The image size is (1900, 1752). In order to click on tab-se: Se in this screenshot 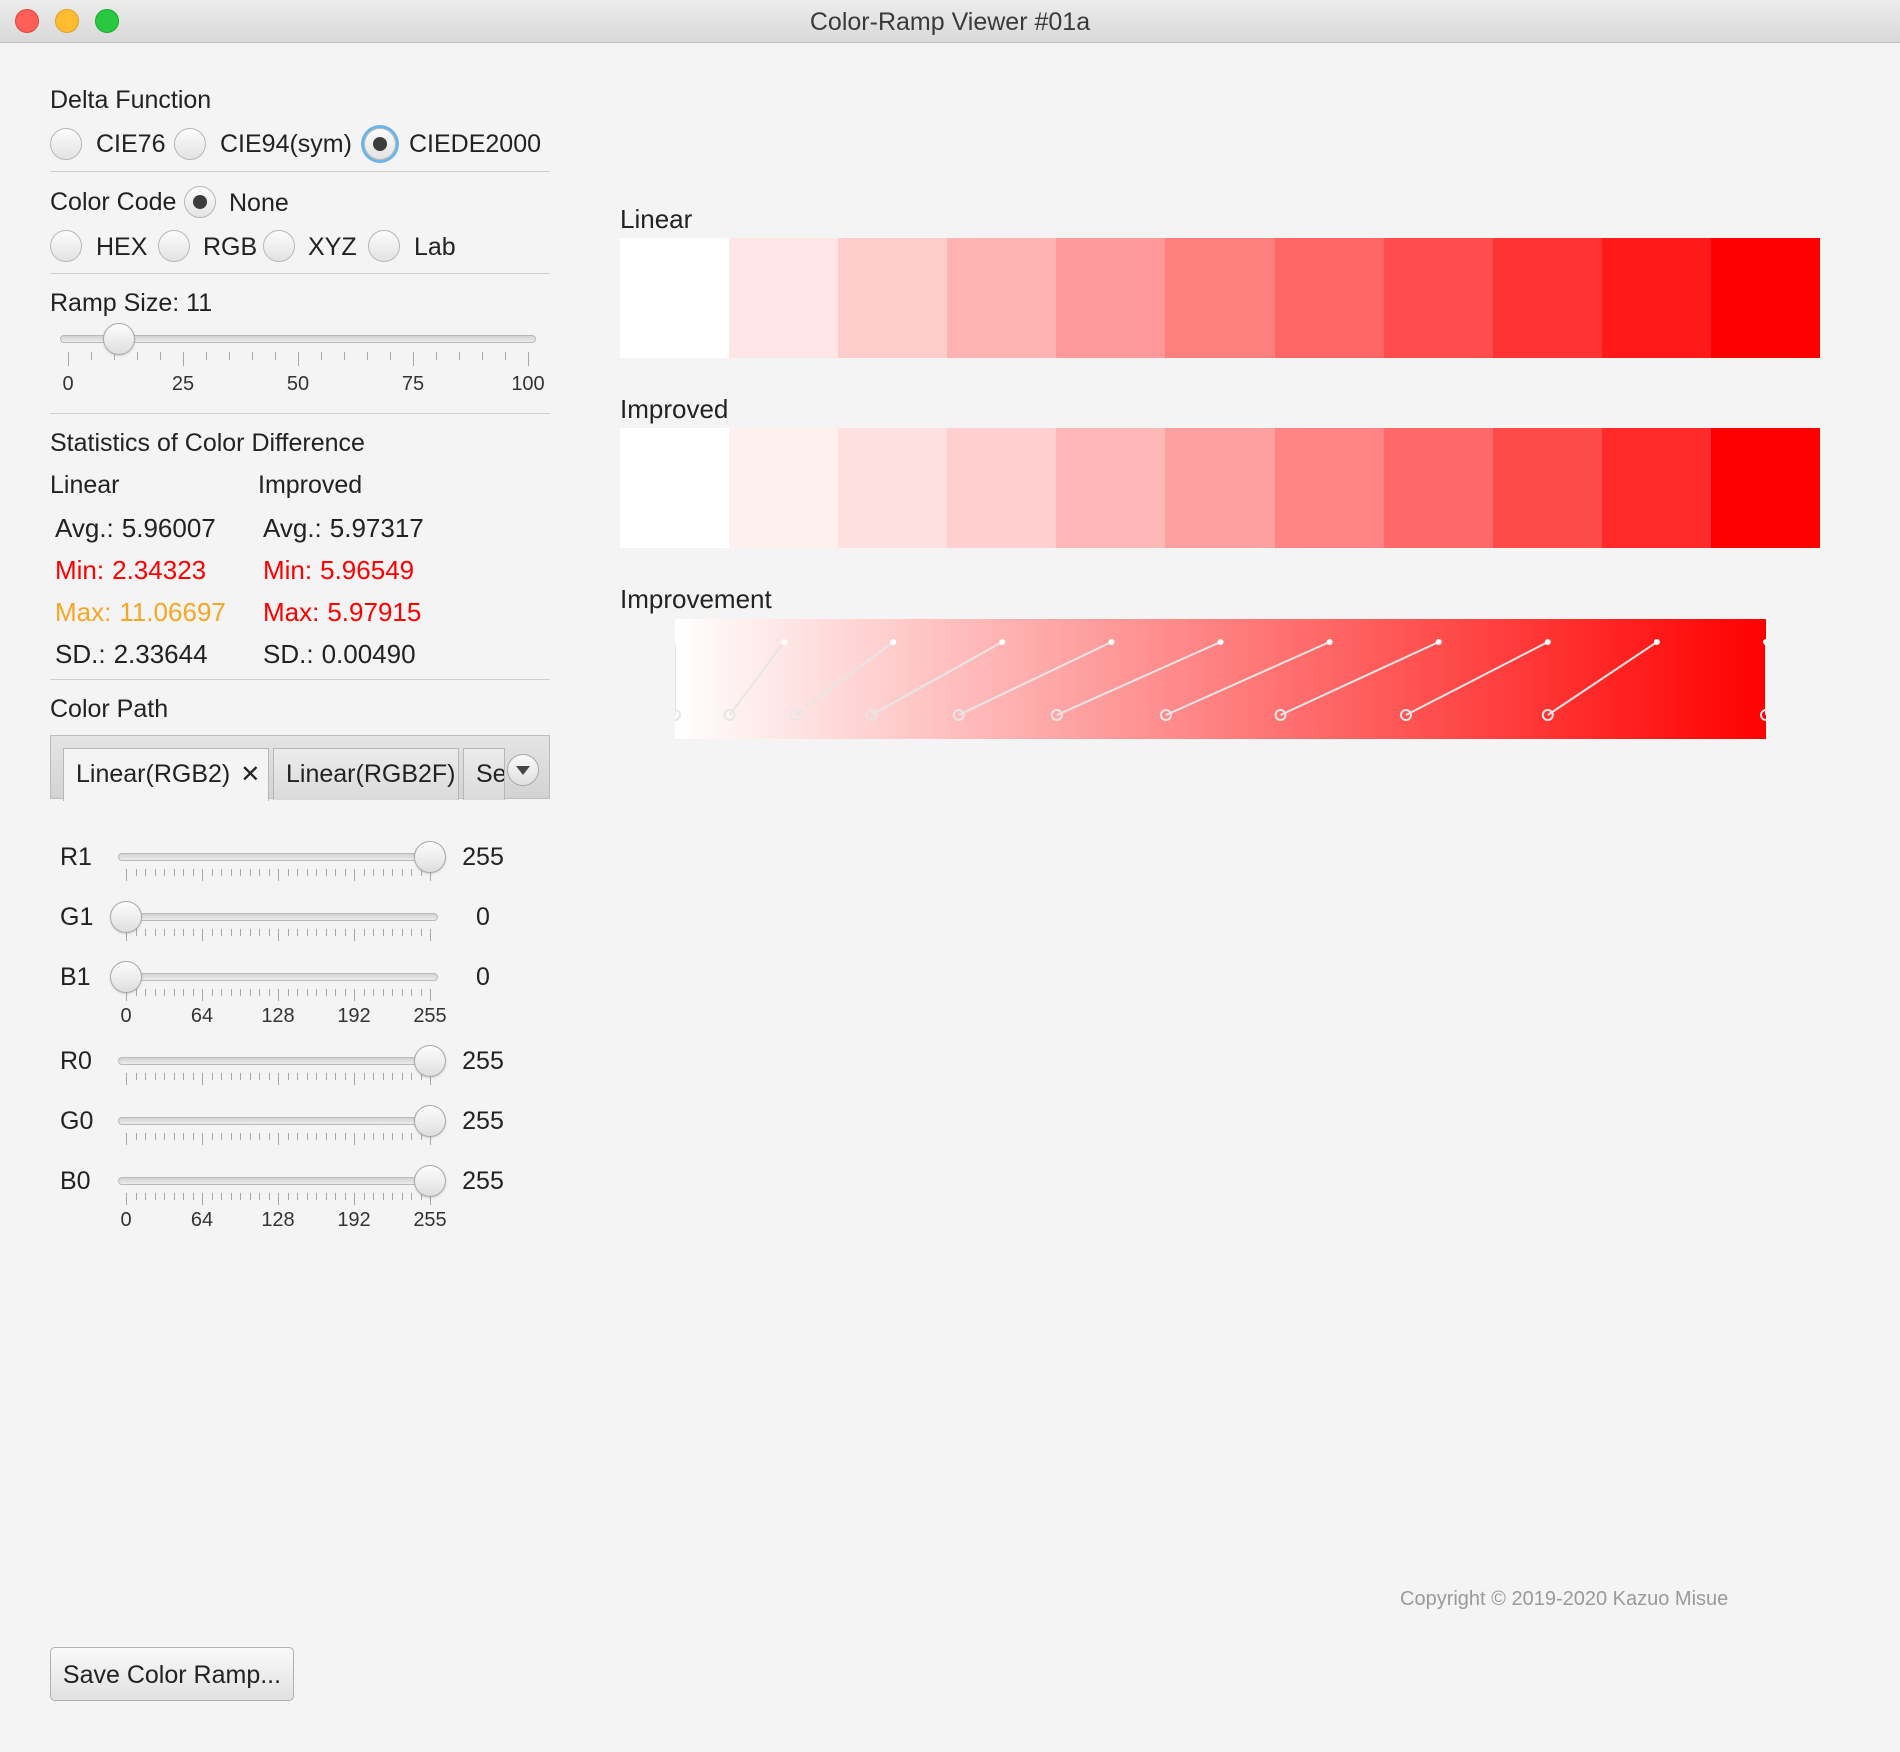, I will do `click(484, 774)`.